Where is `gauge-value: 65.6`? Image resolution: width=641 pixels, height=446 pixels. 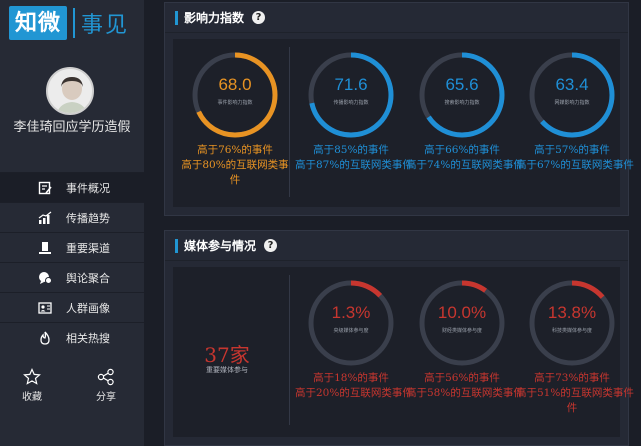
gauge-value: 65.6 is located at coordinates (462, 84).